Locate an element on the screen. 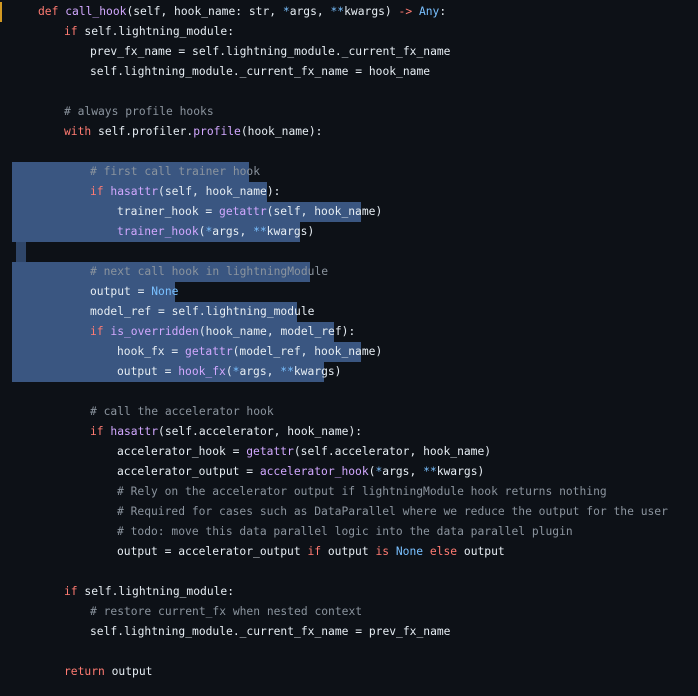 Image resolution: width=698 pixels, height=696 pixels. code-token: profile is located at coordinates (217, 131).